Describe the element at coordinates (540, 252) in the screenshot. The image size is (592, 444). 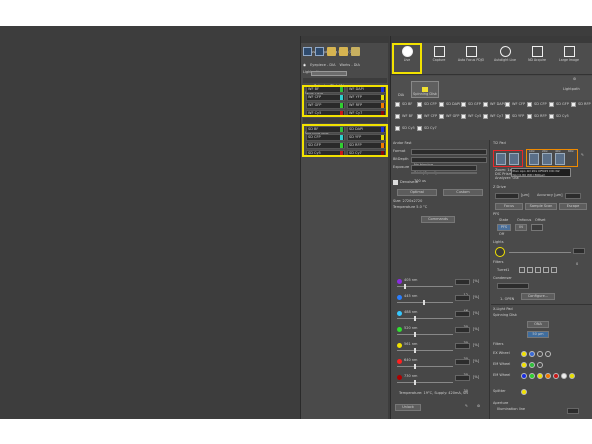
I see `lamp-slider` at that location.